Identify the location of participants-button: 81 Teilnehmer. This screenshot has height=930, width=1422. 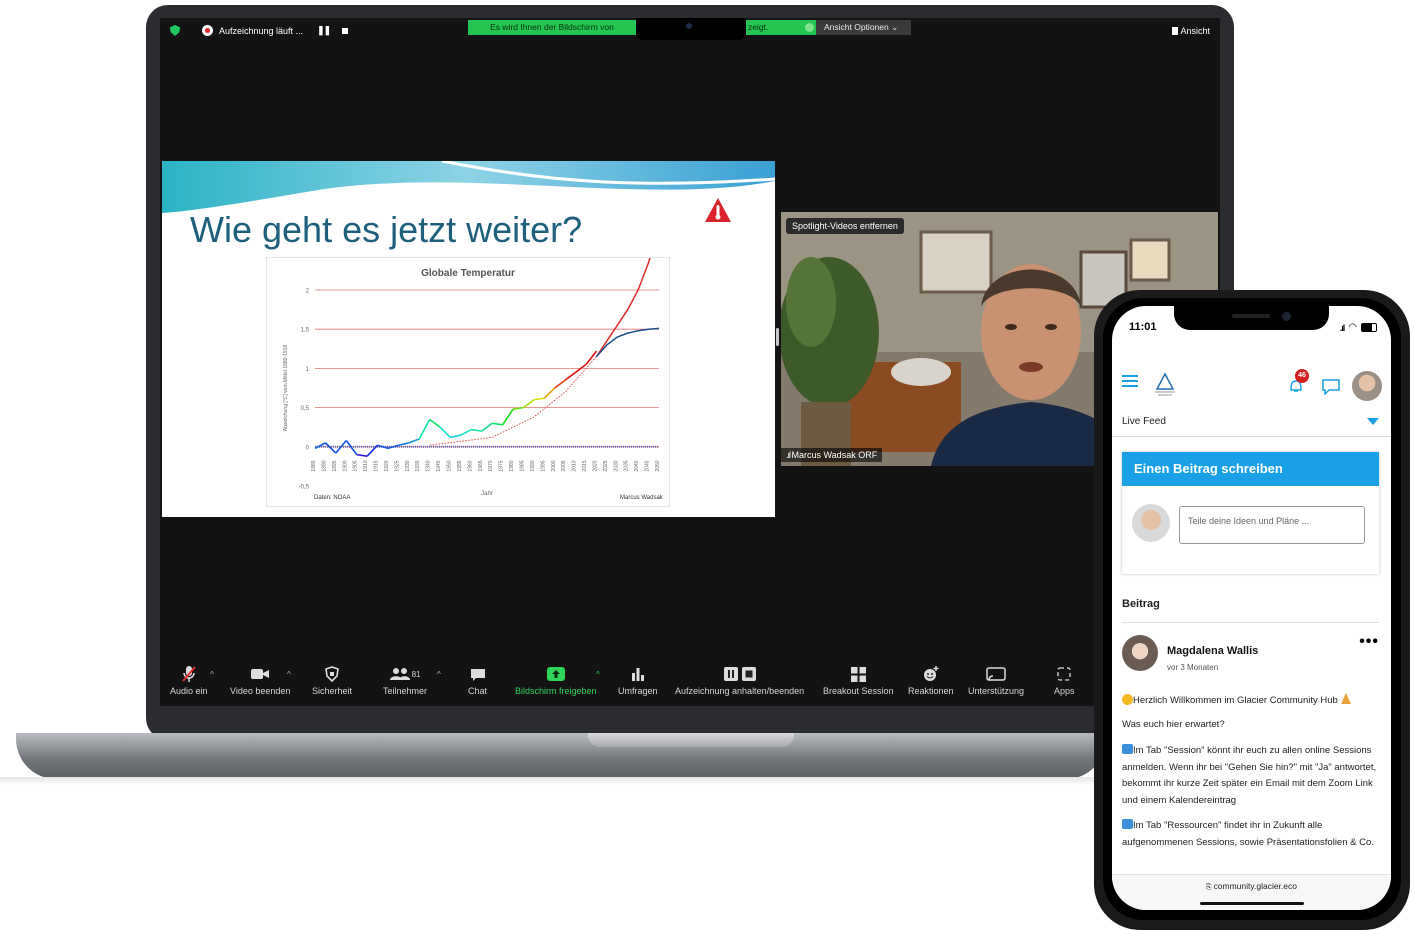
(405, 680).